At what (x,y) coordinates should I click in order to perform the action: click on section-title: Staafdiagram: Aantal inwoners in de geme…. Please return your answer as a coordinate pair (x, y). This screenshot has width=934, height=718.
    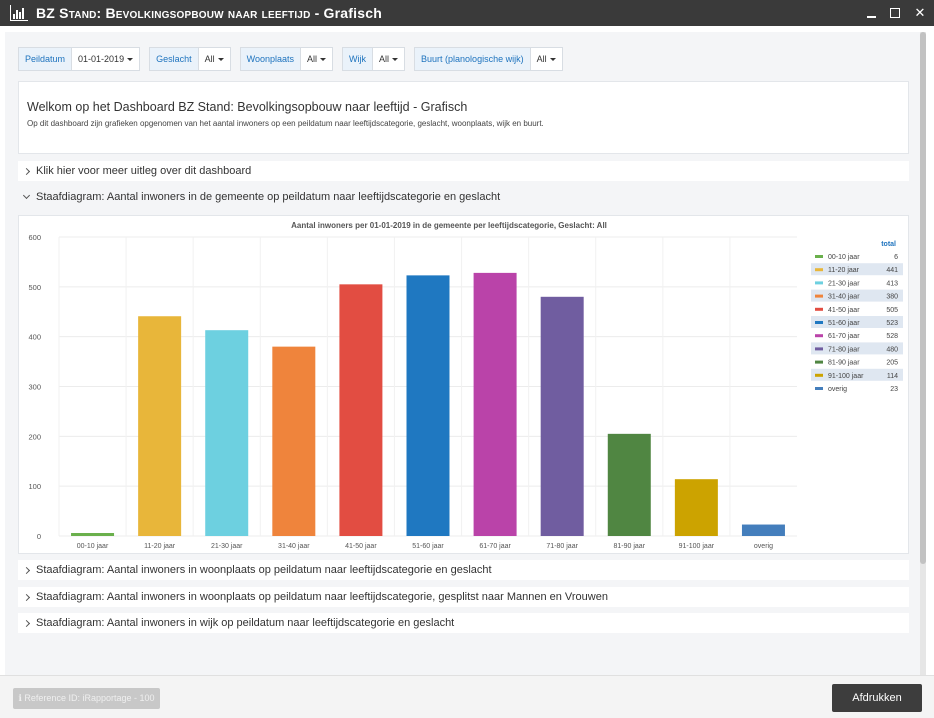
    Looking at the image, I should click on (268, 197).